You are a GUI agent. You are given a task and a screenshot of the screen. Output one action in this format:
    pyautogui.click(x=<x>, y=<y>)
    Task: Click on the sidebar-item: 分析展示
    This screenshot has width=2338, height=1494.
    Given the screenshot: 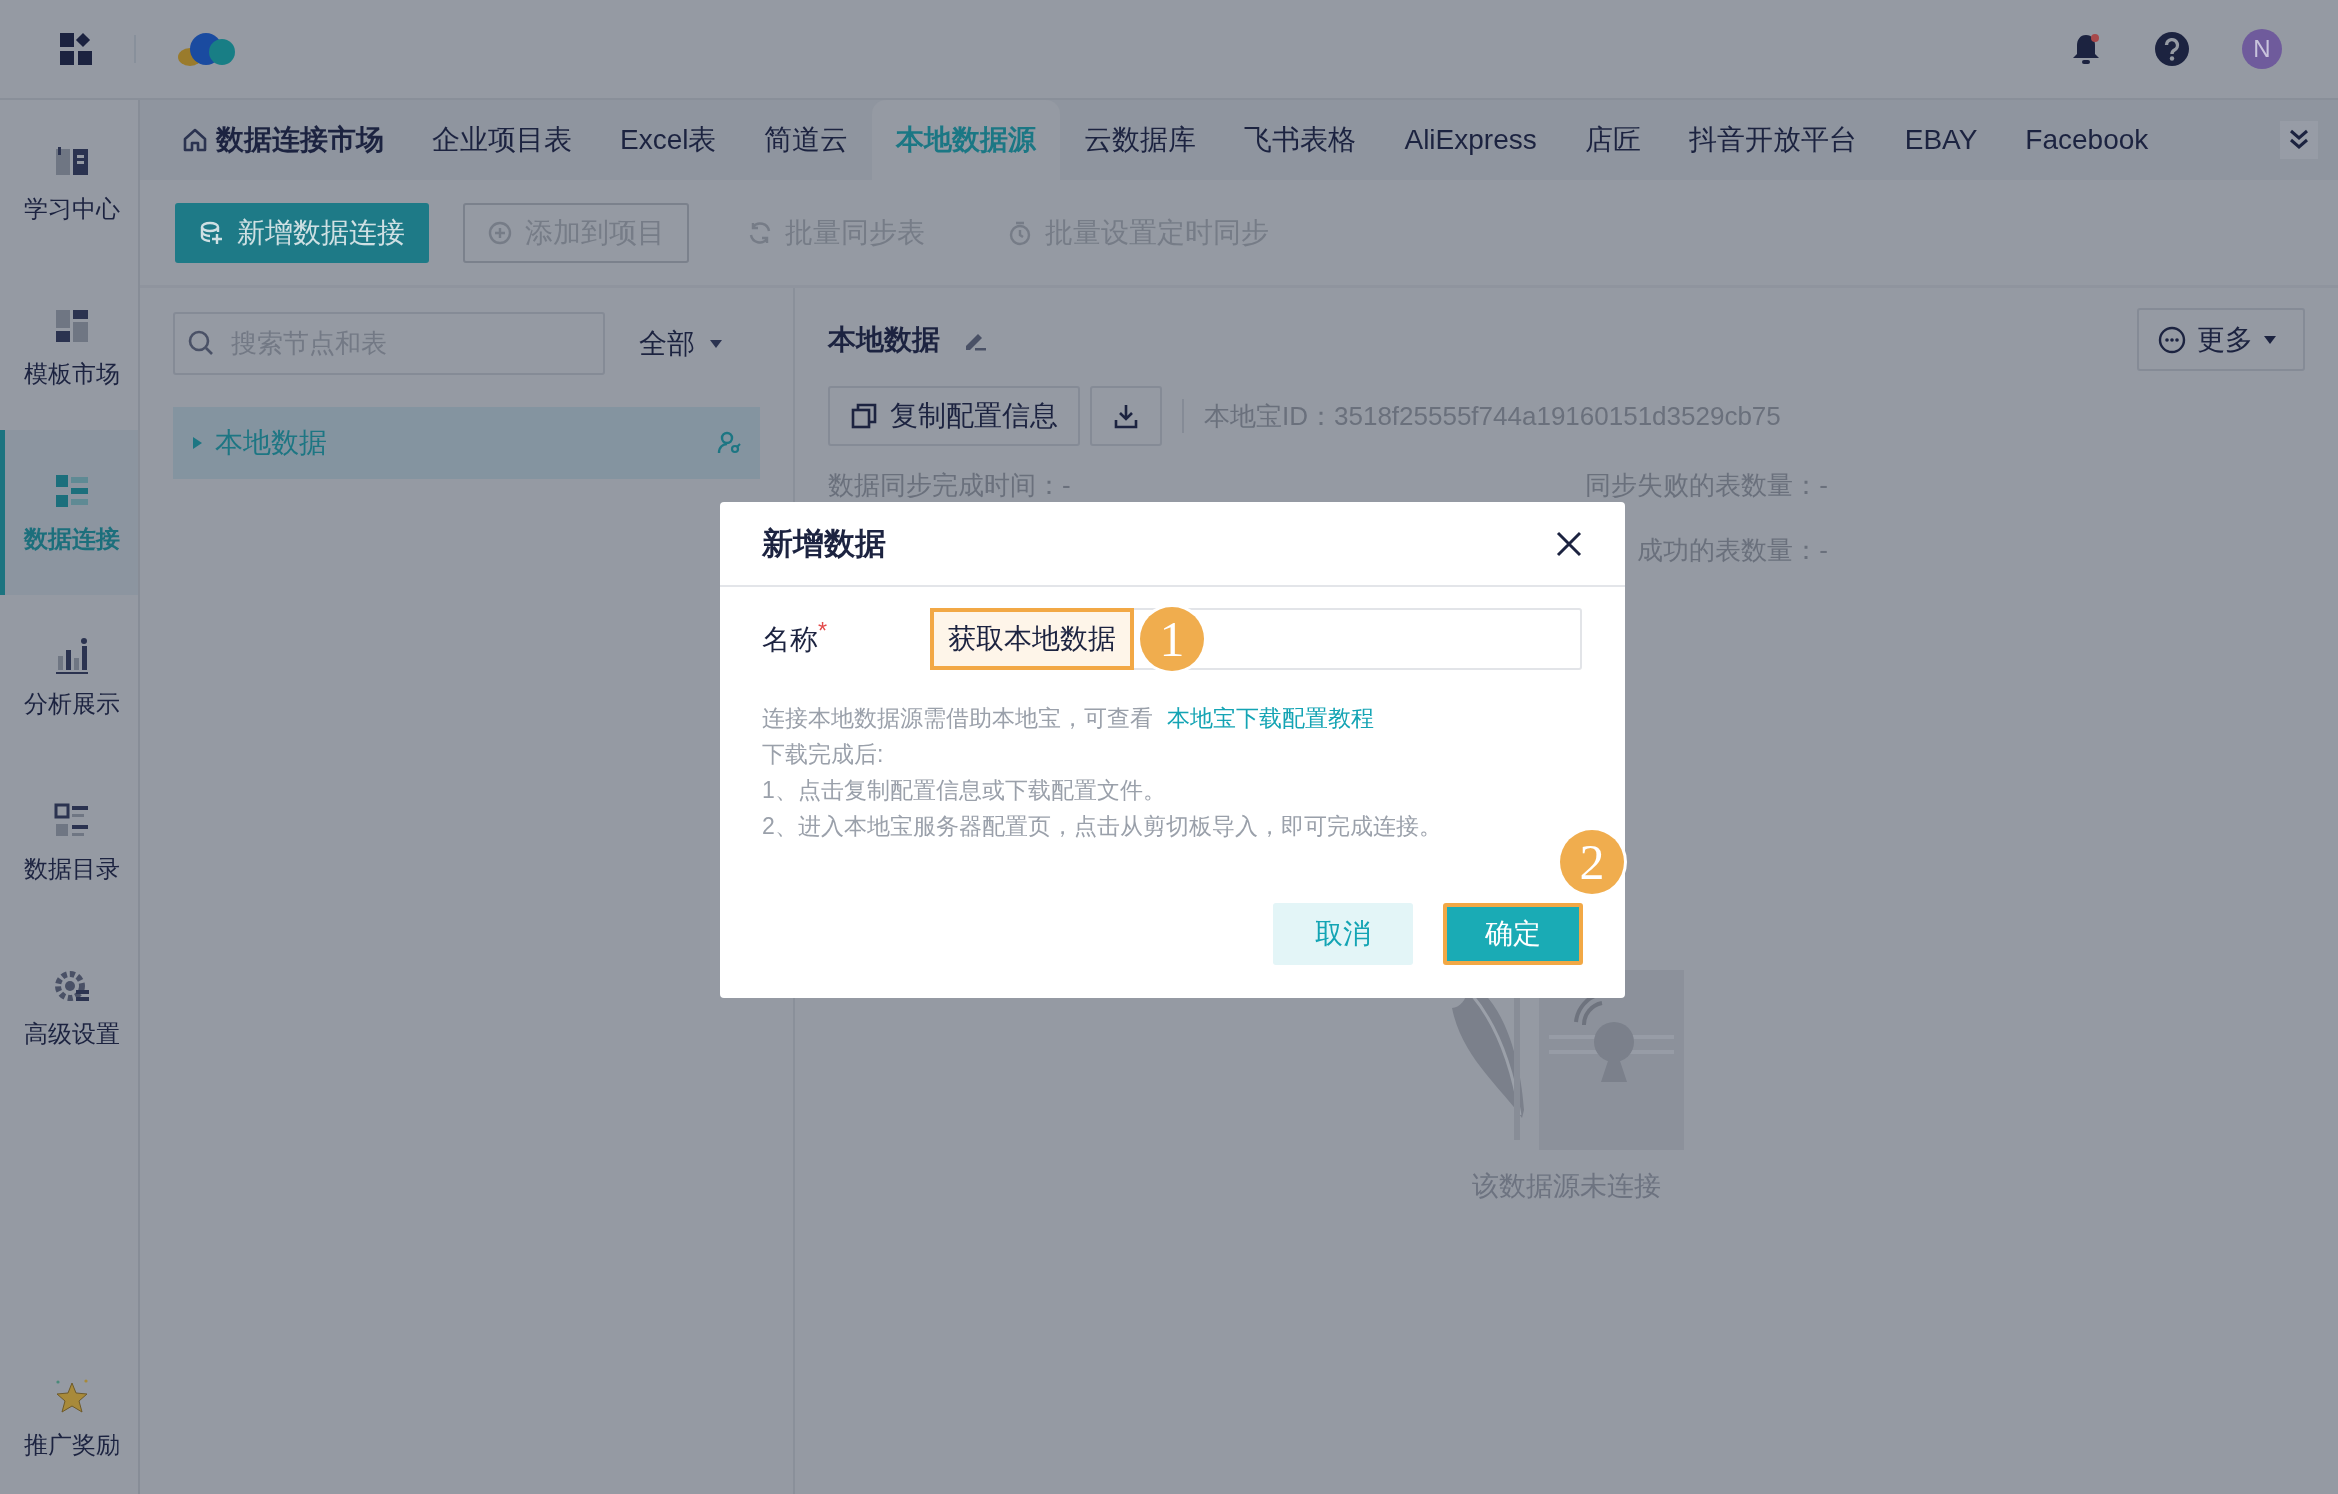 What is the action you would take?
    pyautogui.click(x=69, y=677)
    